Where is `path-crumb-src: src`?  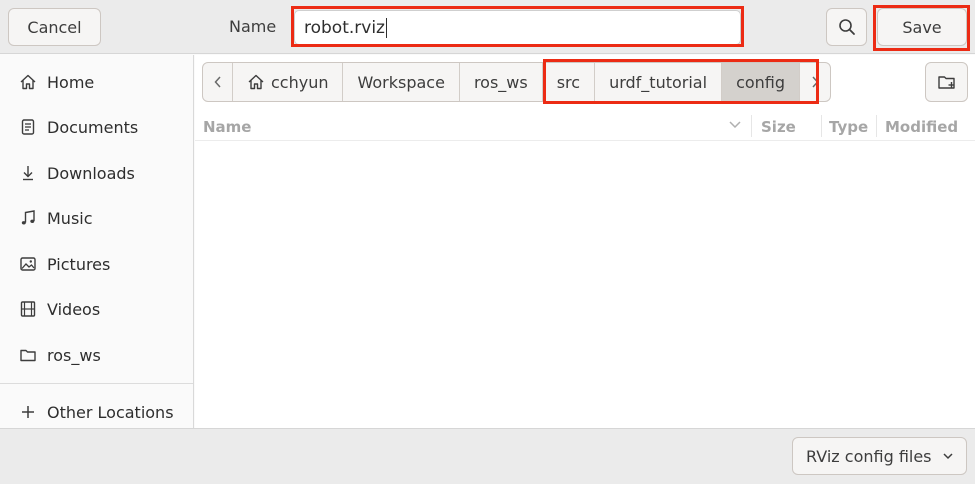 path-crumb-src: src is located at coordinates (569, 82).